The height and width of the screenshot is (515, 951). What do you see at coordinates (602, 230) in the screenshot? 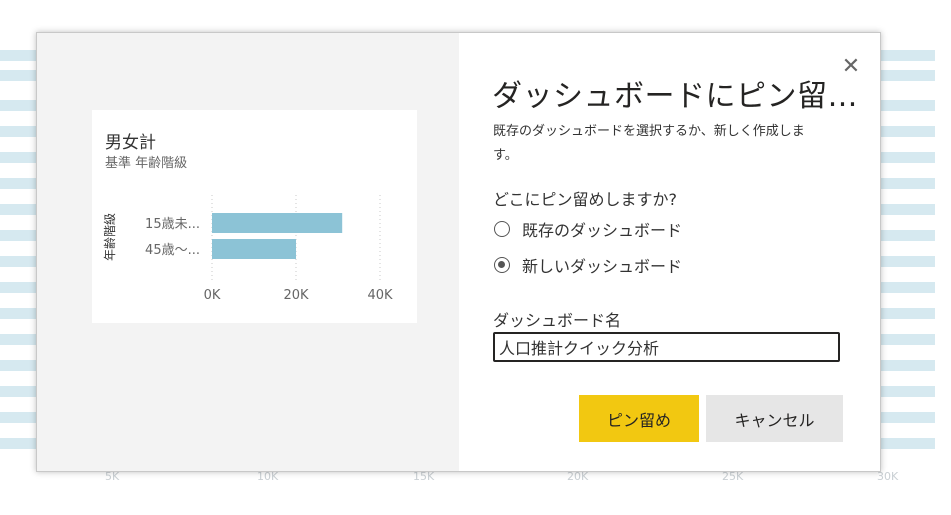
I see `radio-label: 既存のダッシュボード` at bounding box center [602, 230].